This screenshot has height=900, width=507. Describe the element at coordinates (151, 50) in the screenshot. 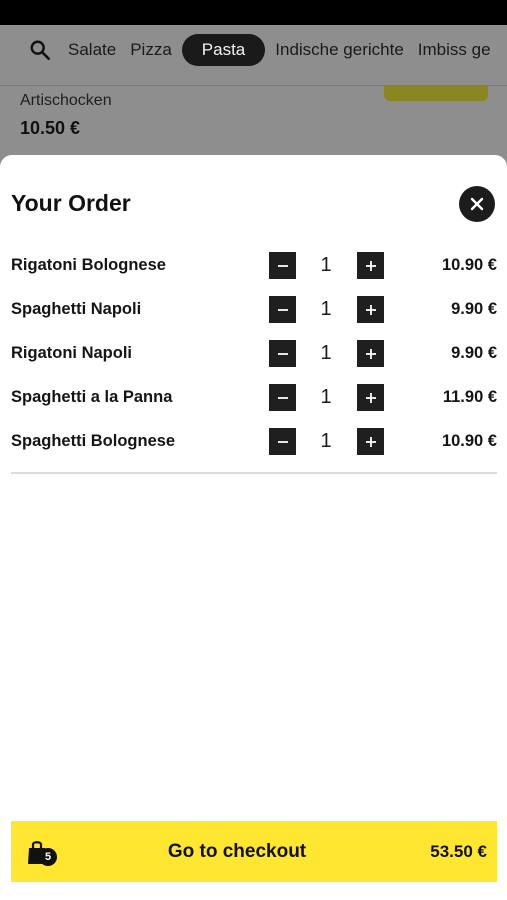

I see `category-tab-pizza: Pizza` at that location.